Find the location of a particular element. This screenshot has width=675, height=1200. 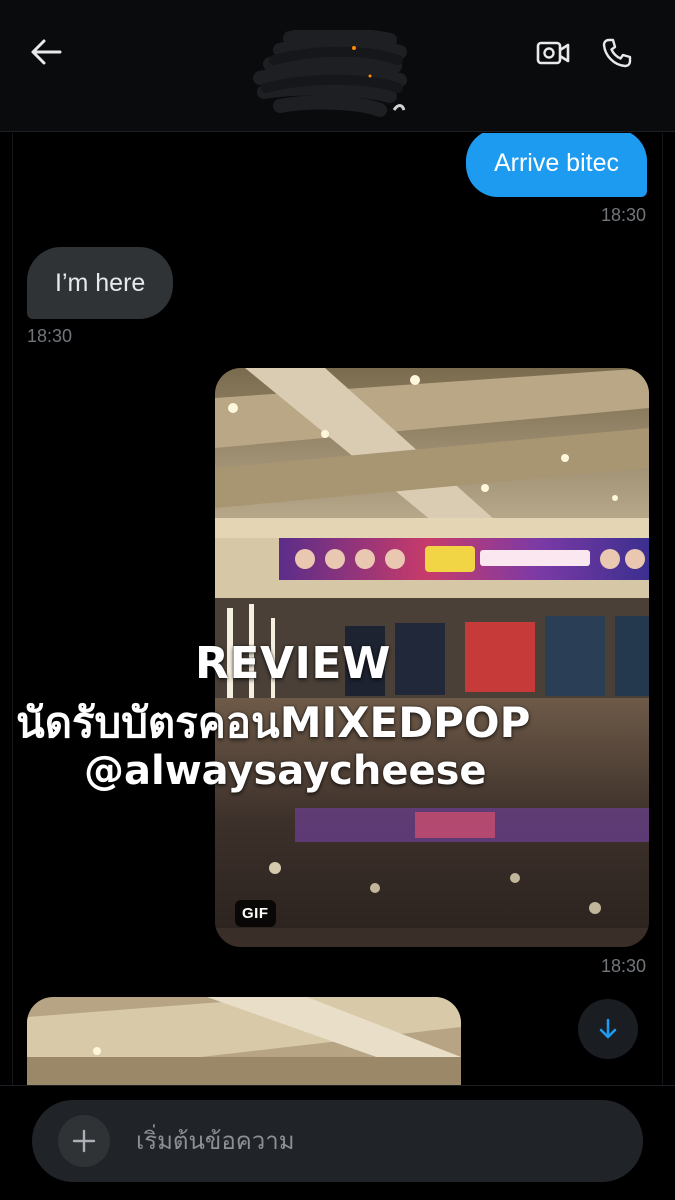

message-composer is located at coordinates (337, 1141).